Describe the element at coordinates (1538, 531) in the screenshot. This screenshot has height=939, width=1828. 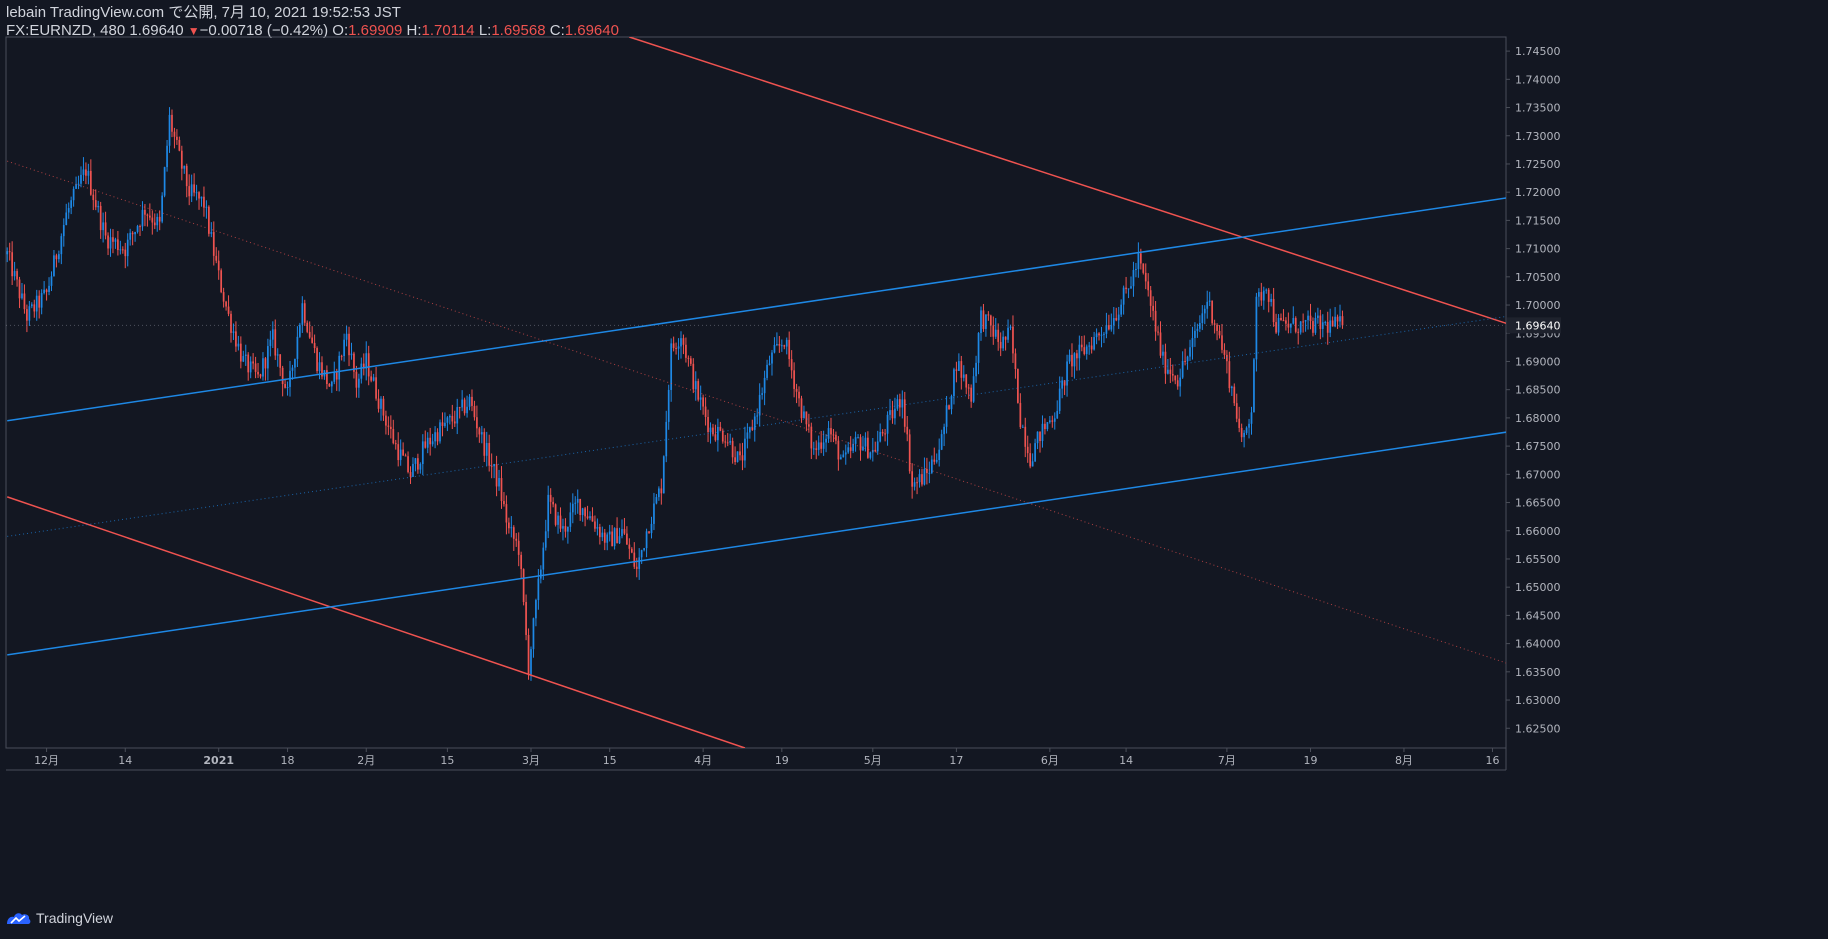
I see `y-tick-label: 1.66000` at that location.